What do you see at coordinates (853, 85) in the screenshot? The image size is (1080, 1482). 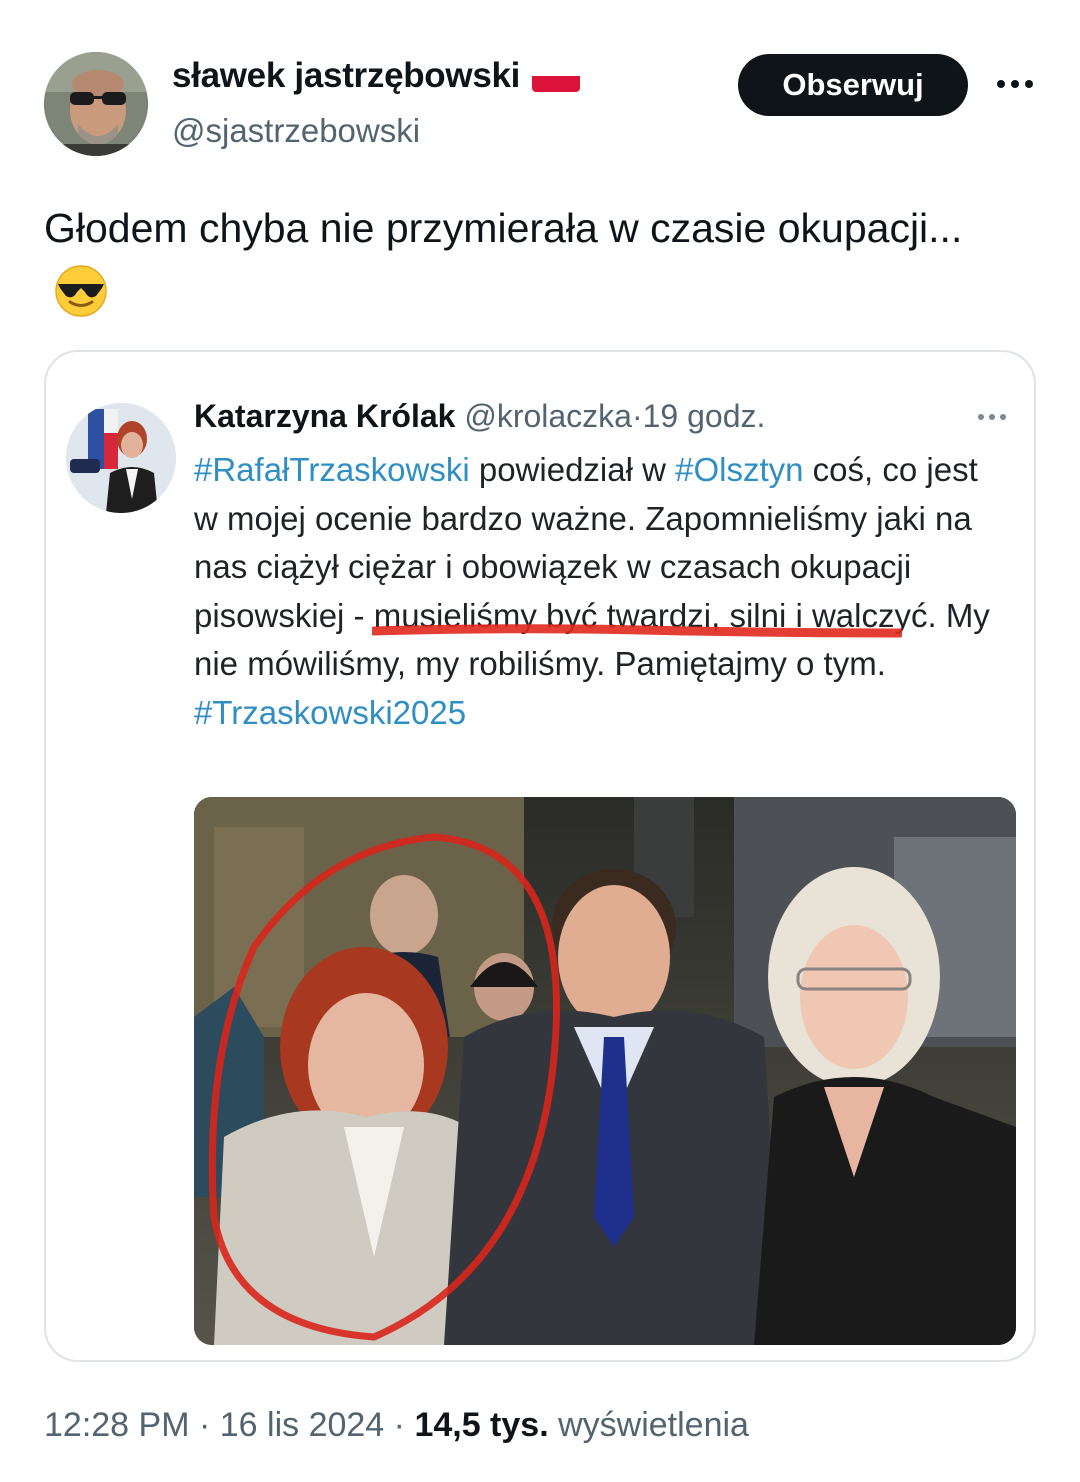 I see `follow-button: Obserwuj` at bounding box center [853, 85].